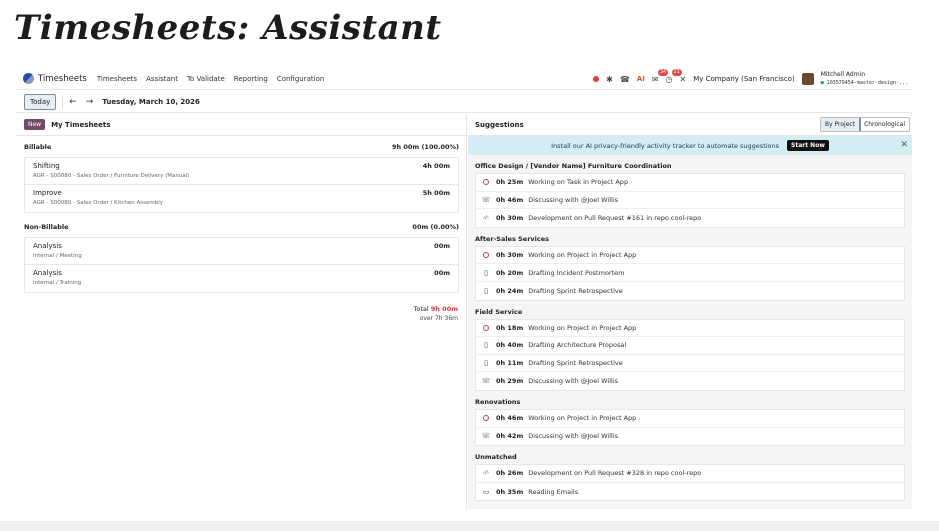 The image size is (939, 531). Describe the element at coordinates (690, 256) in the screenshot. I see `suggestion-item: 0h 30m Working on Project in Project App` at that location.